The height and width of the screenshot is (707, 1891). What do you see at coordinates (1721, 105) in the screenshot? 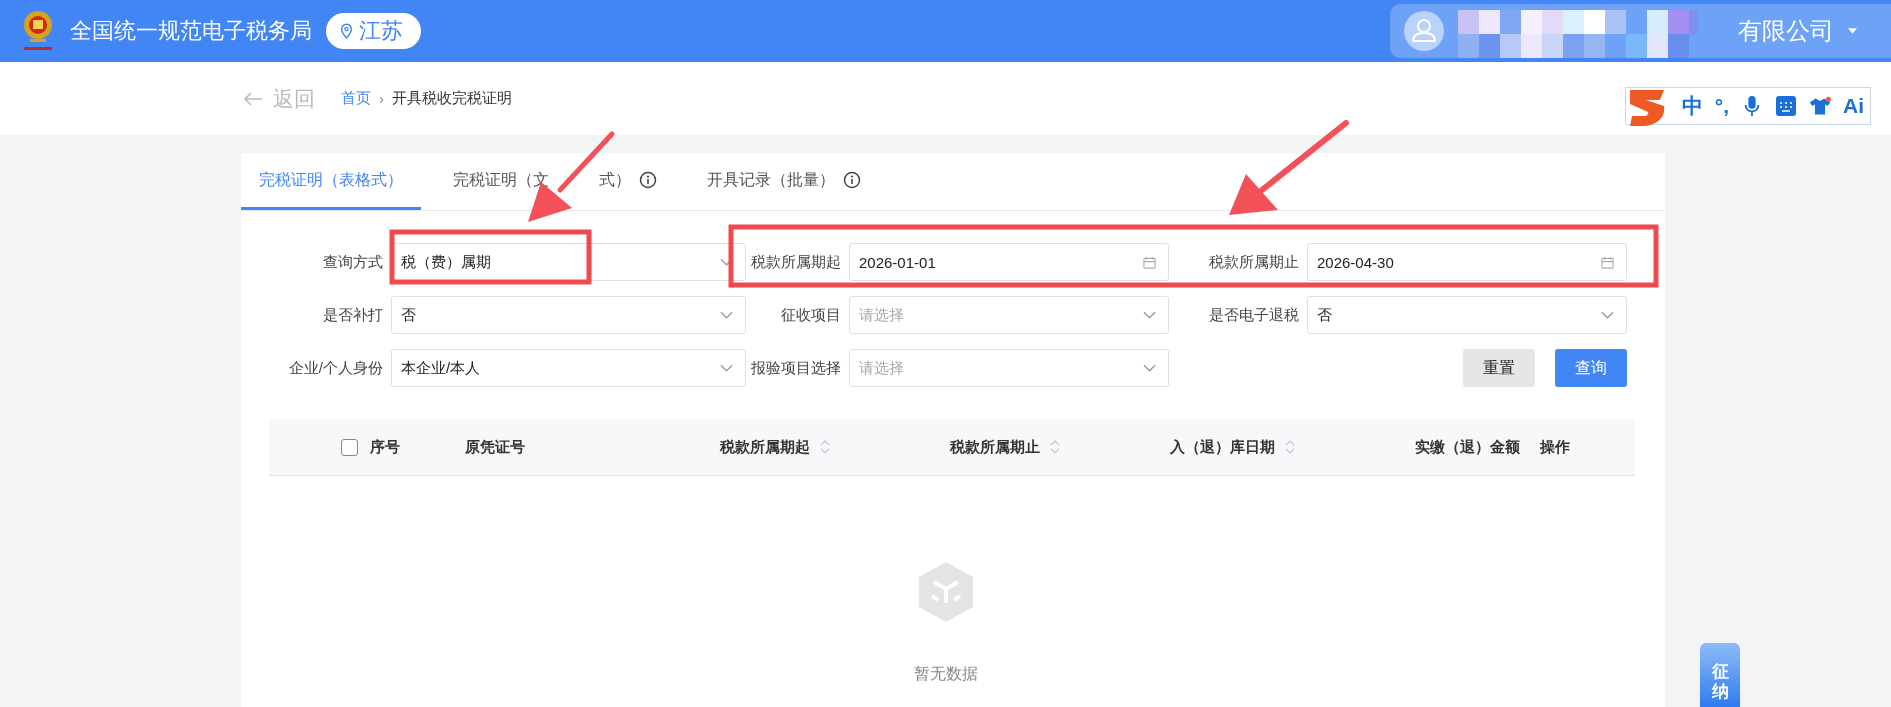
I see `ime-punctuation: °,` at bounding box center [1721, 105].